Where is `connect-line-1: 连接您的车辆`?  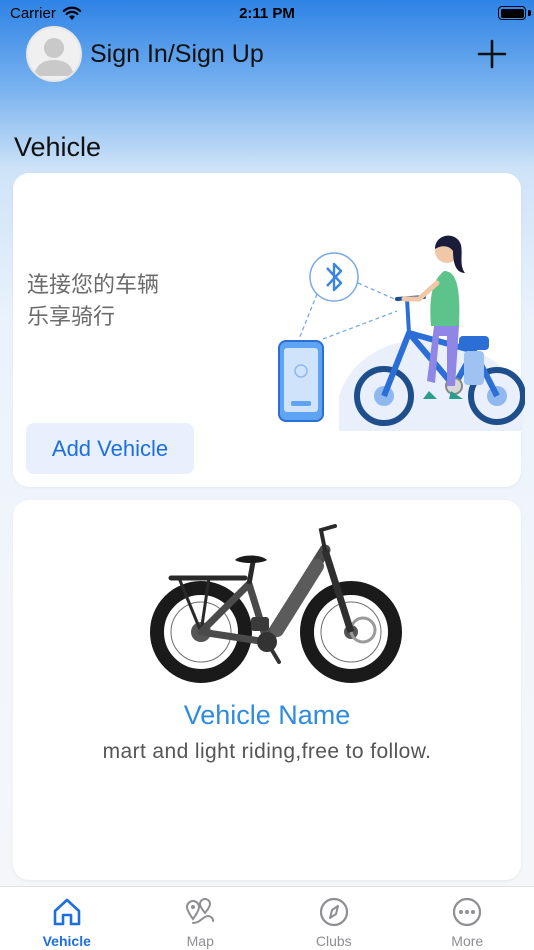
connect-line-1: 连接您的车辆 is located at coordinates (93, 284).